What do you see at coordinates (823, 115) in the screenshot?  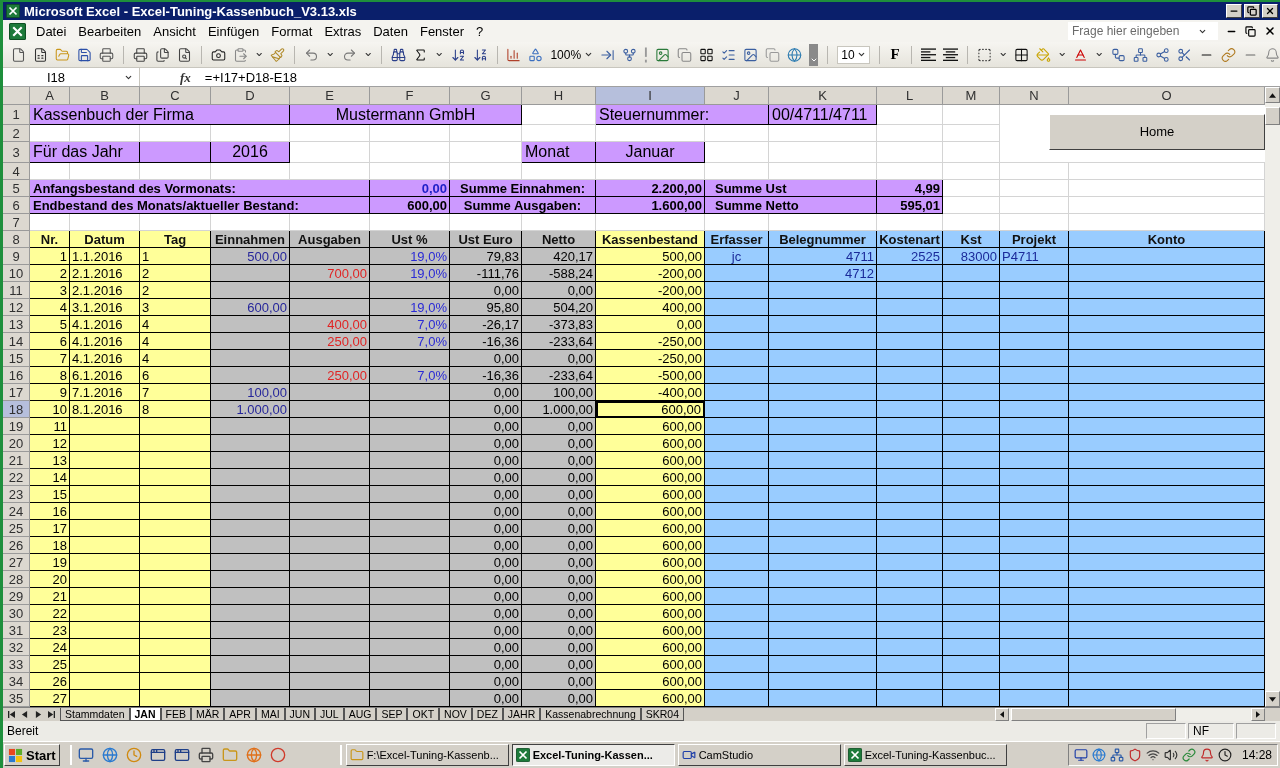 I see `tax-number-cell: 00/4711/4711` at bounding box center [823, 115].